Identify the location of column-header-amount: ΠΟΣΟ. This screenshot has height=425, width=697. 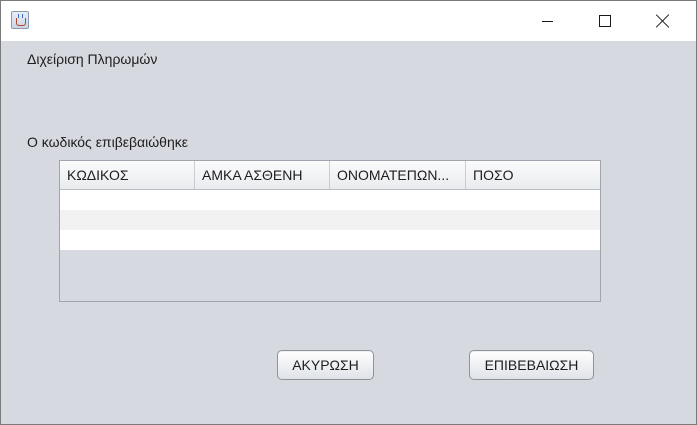
(533, 175).